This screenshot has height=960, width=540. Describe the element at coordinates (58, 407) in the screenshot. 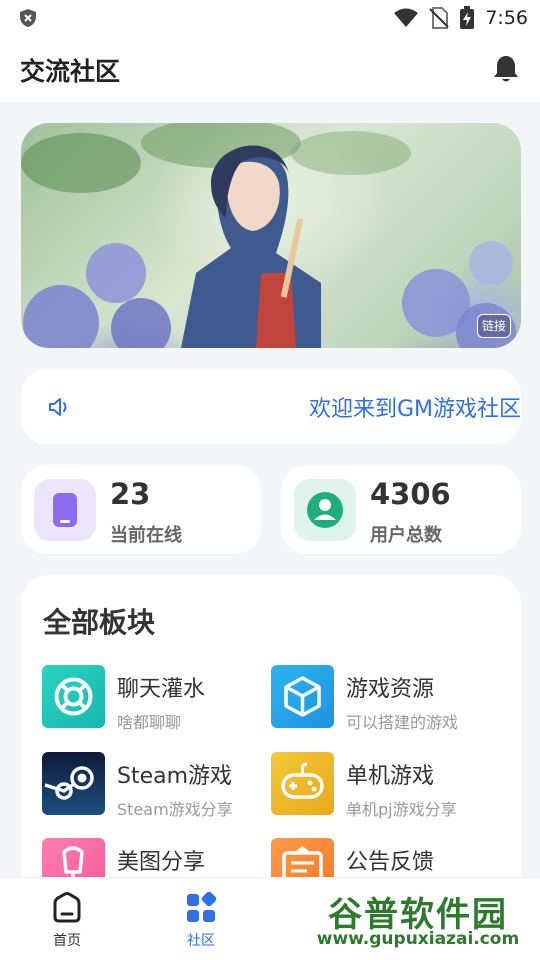

I see `speaker-icon` at that location.